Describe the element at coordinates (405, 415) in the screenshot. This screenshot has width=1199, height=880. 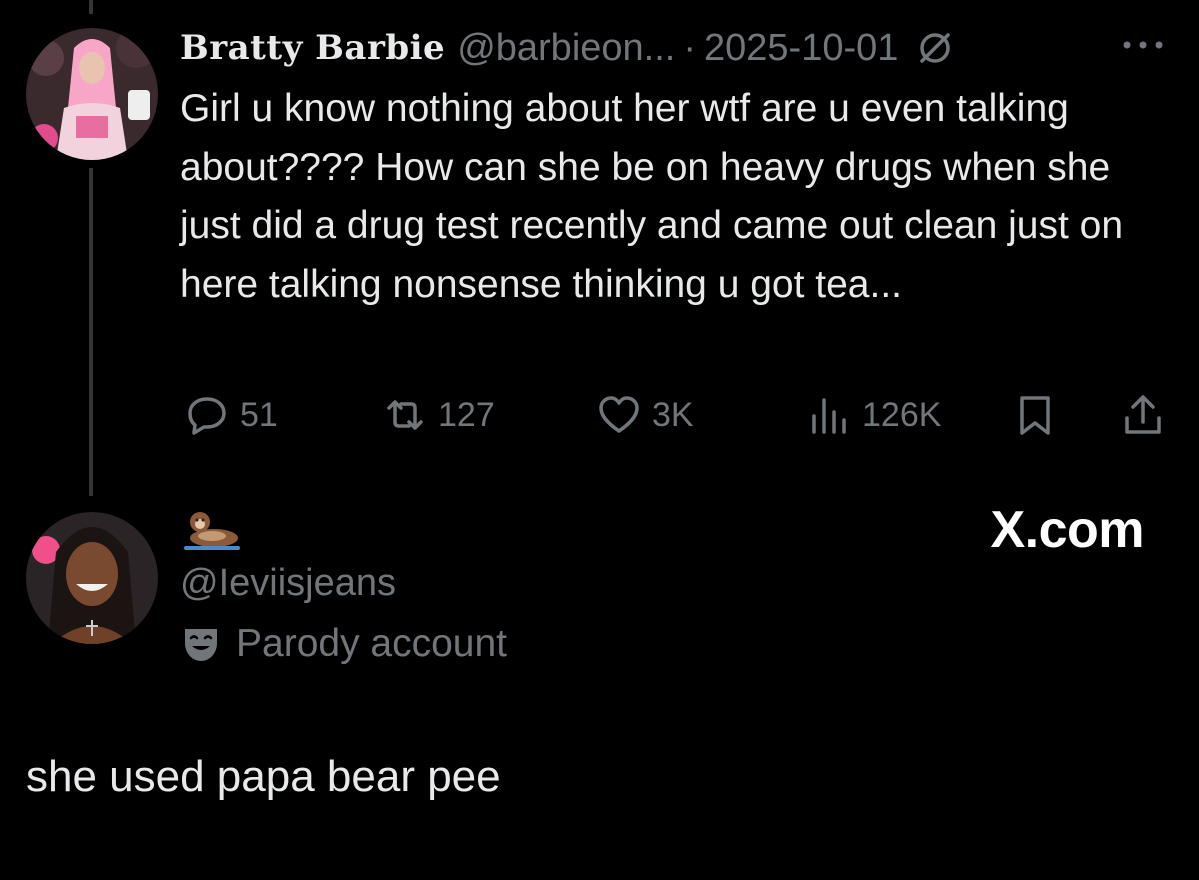
I see `repost-icon` at that location.